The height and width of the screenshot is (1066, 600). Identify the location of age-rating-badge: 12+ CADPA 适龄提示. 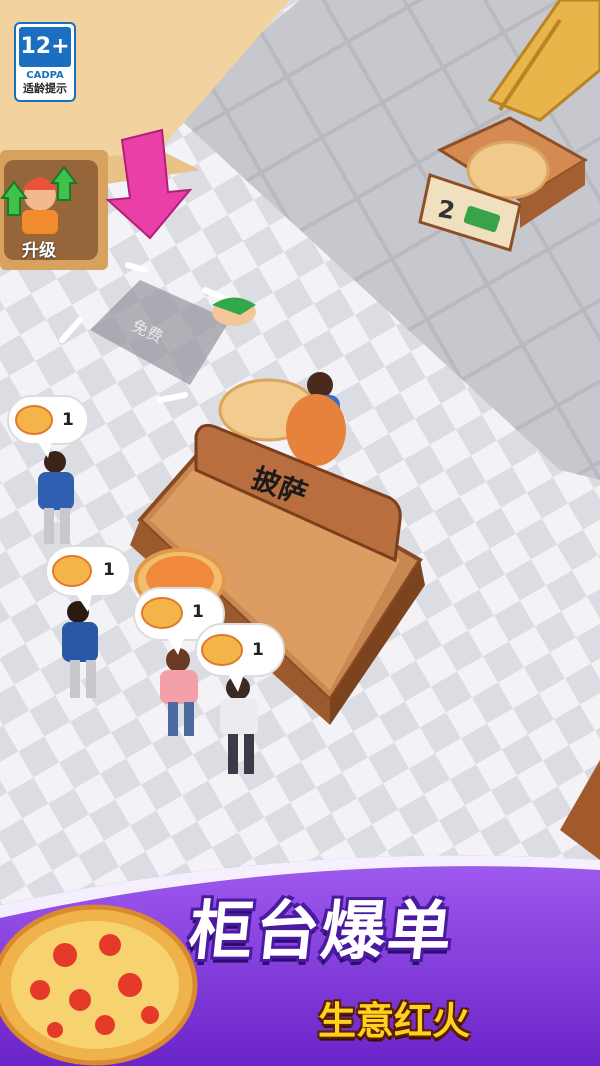
(45, 62).